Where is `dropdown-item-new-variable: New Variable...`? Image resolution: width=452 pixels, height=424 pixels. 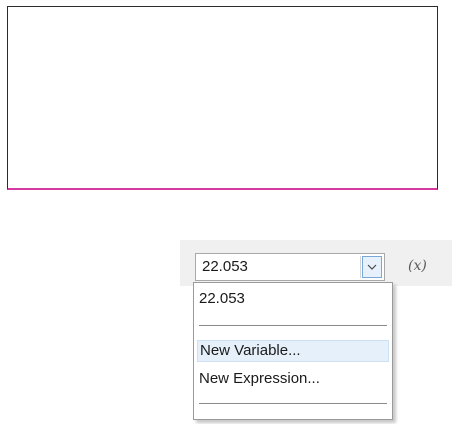 dropdown-item-new-variable: New Variable... is located at coordinates (293, 351).